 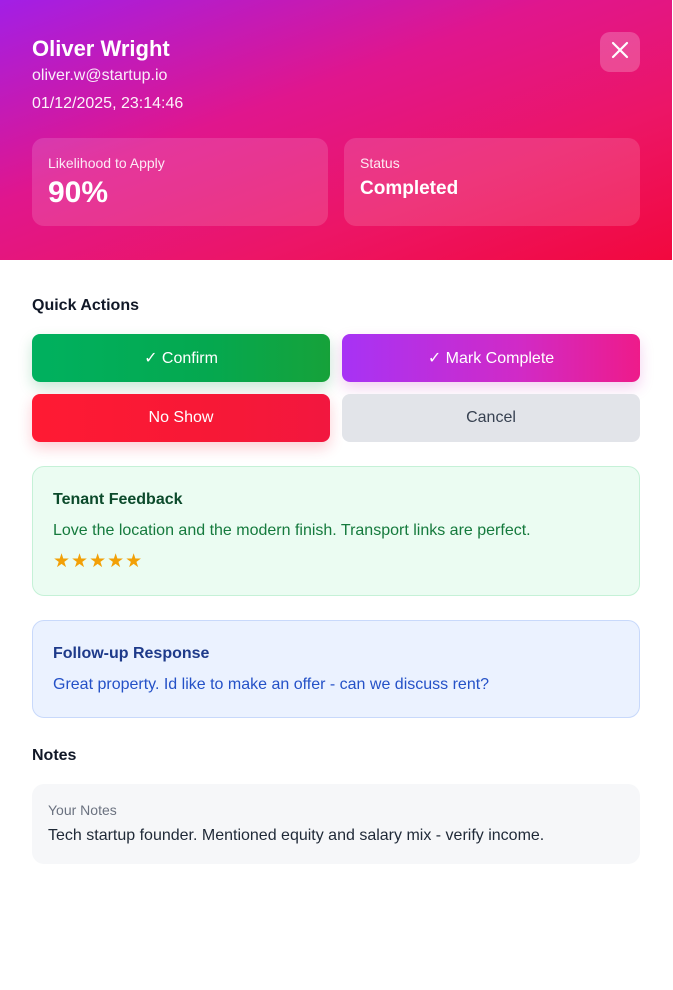 What do you see at coordinates (98, 561) in the screenshot?
I see `star-rating: ★★★★★` at bounding box center [98, 561].